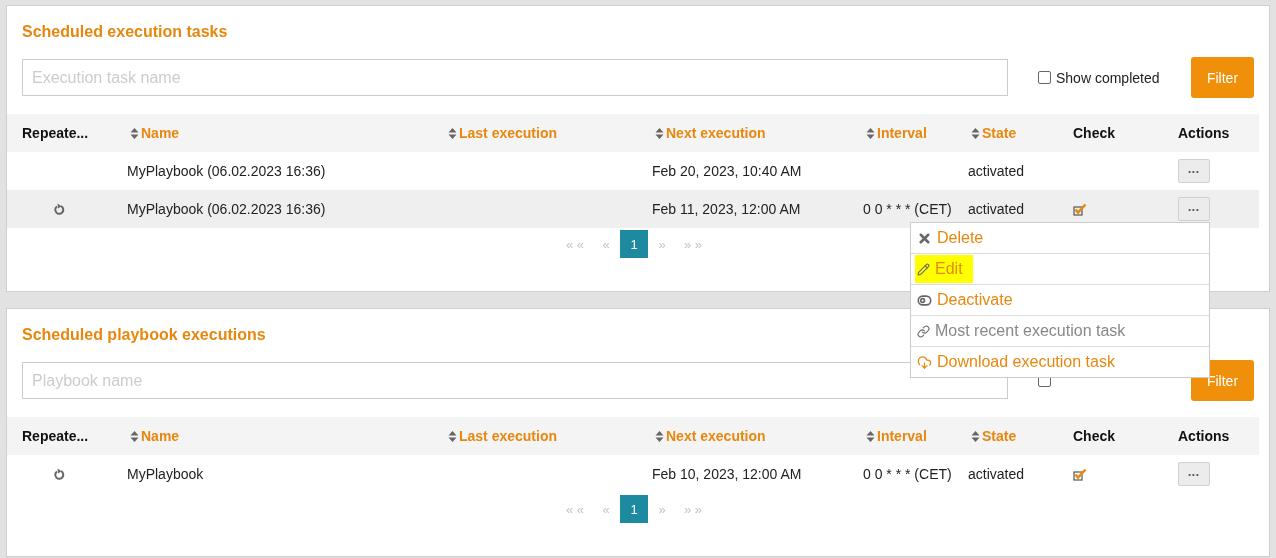 The width and height of the screenshot is (1276, 558). What do you see at coordinates (924, 362) in the screenshot?
I see `cloud-download-icon` at bounding box center [924, 362].